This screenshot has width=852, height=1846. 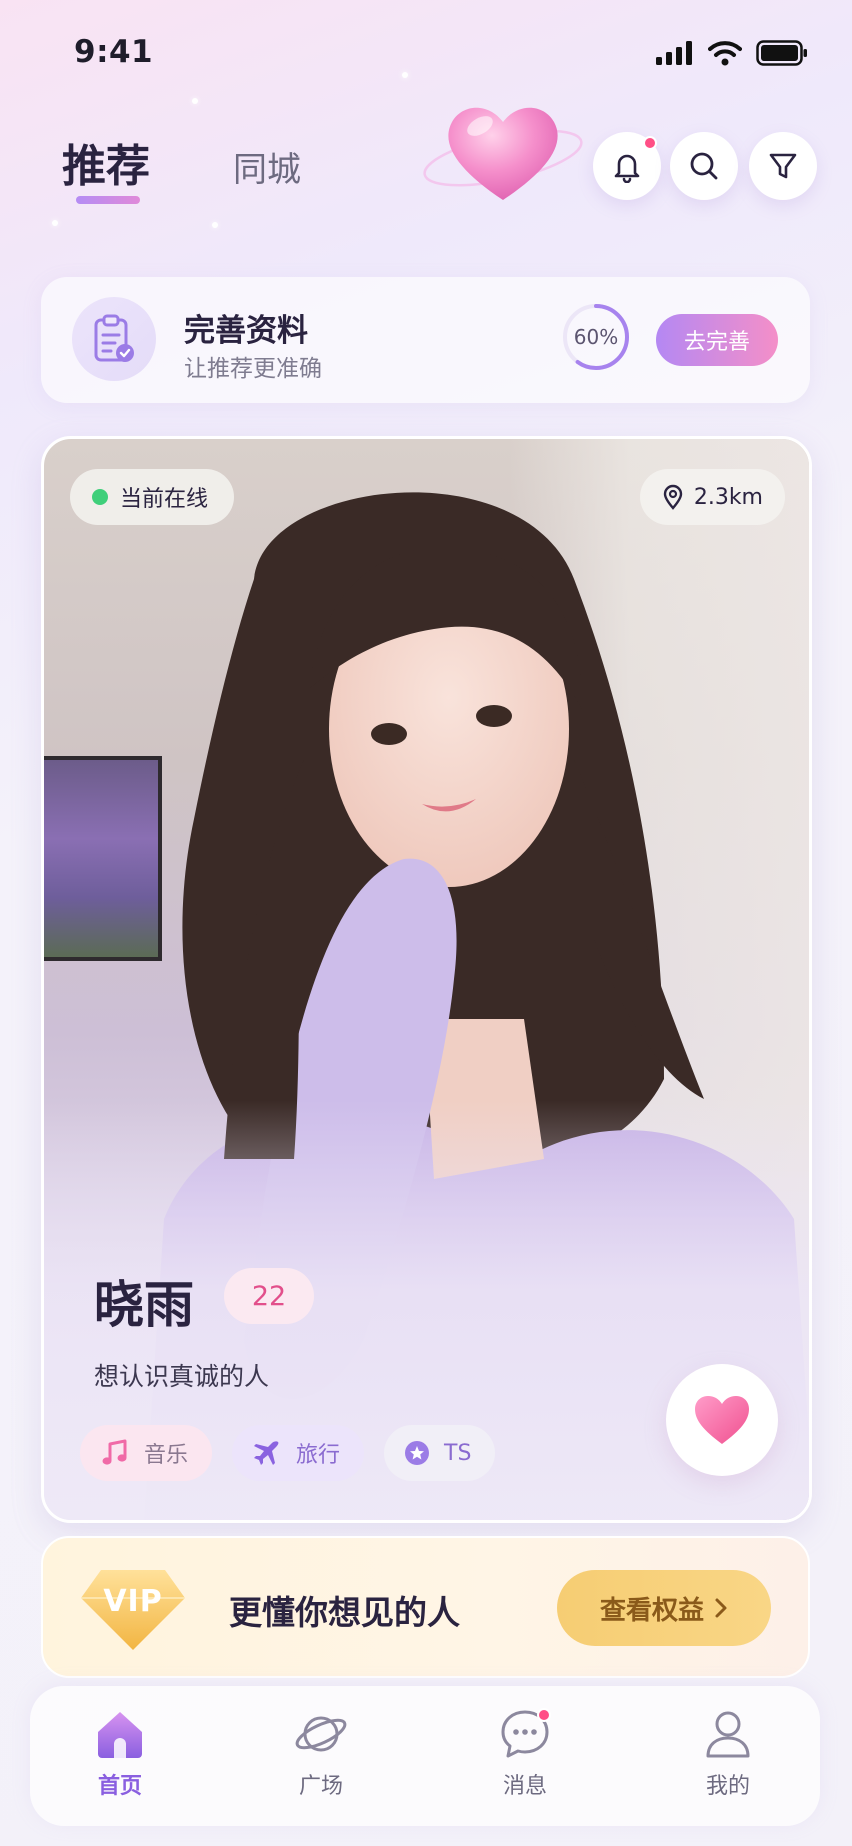 I want to click on completion-title: 完善资料, so click(x=246, y=331).